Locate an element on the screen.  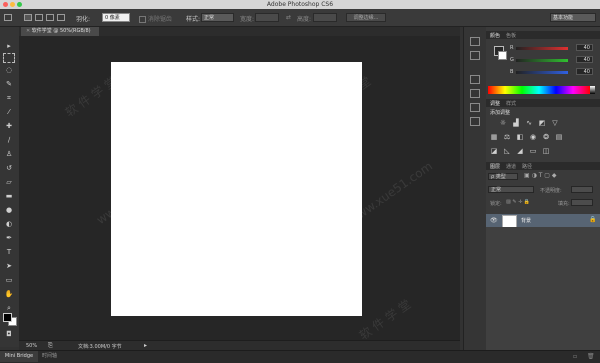
eyedropper-tool-icon: ⁄ is located at coordinates (9, 112).